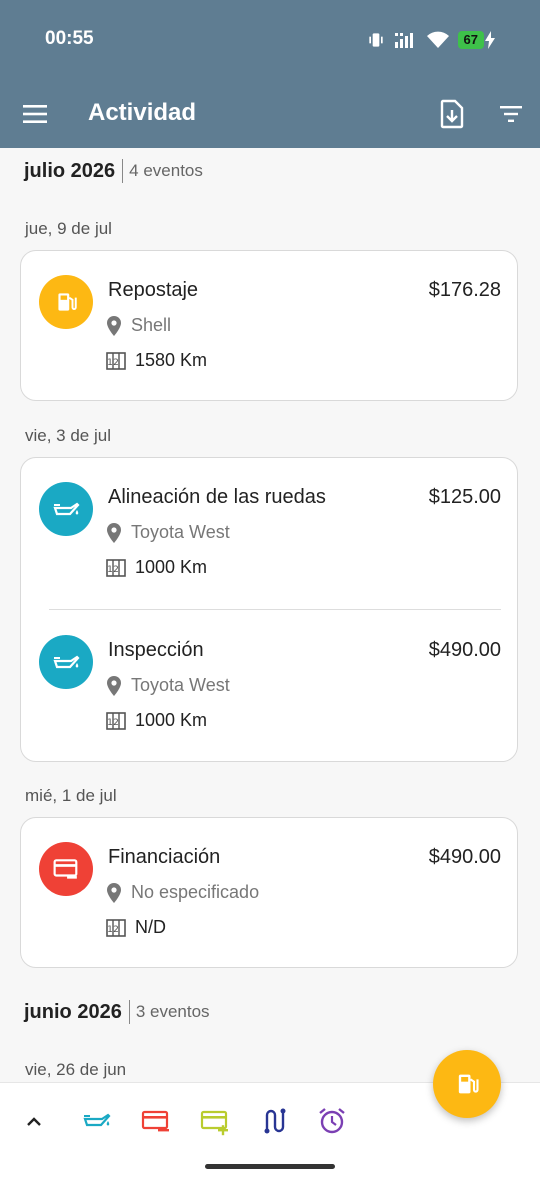  What do you see at coordinates (403, 40) in the screenshot?
I see `signal-icon` at bounding box center [403, 40].